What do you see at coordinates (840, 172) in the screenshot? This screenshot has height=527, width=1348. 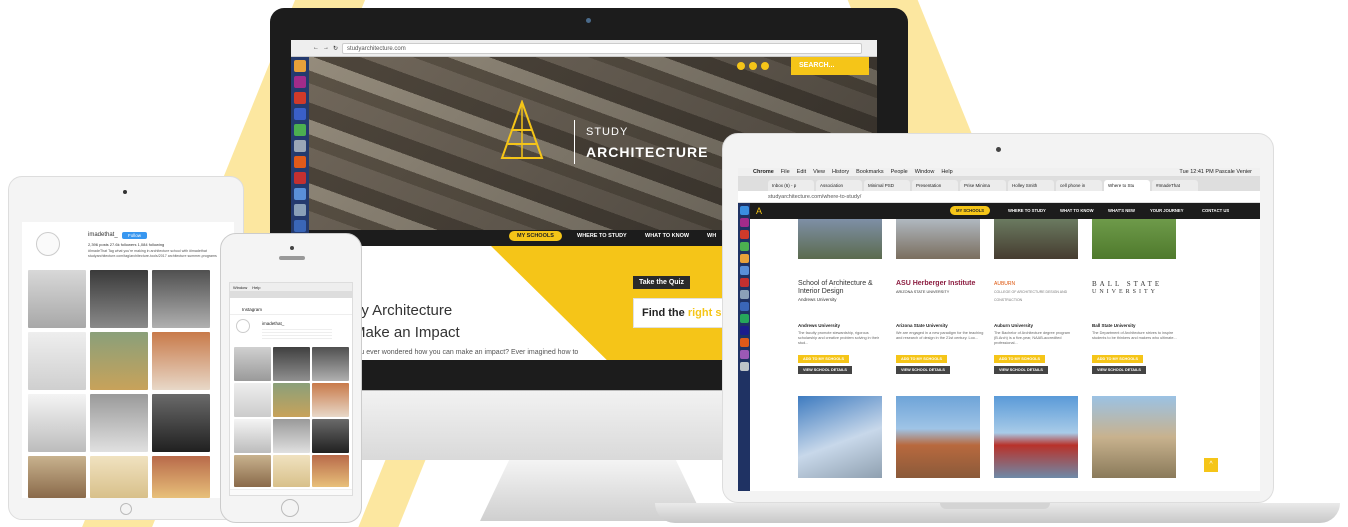 I see `menu-history: History` at bounding box center [840, 172].